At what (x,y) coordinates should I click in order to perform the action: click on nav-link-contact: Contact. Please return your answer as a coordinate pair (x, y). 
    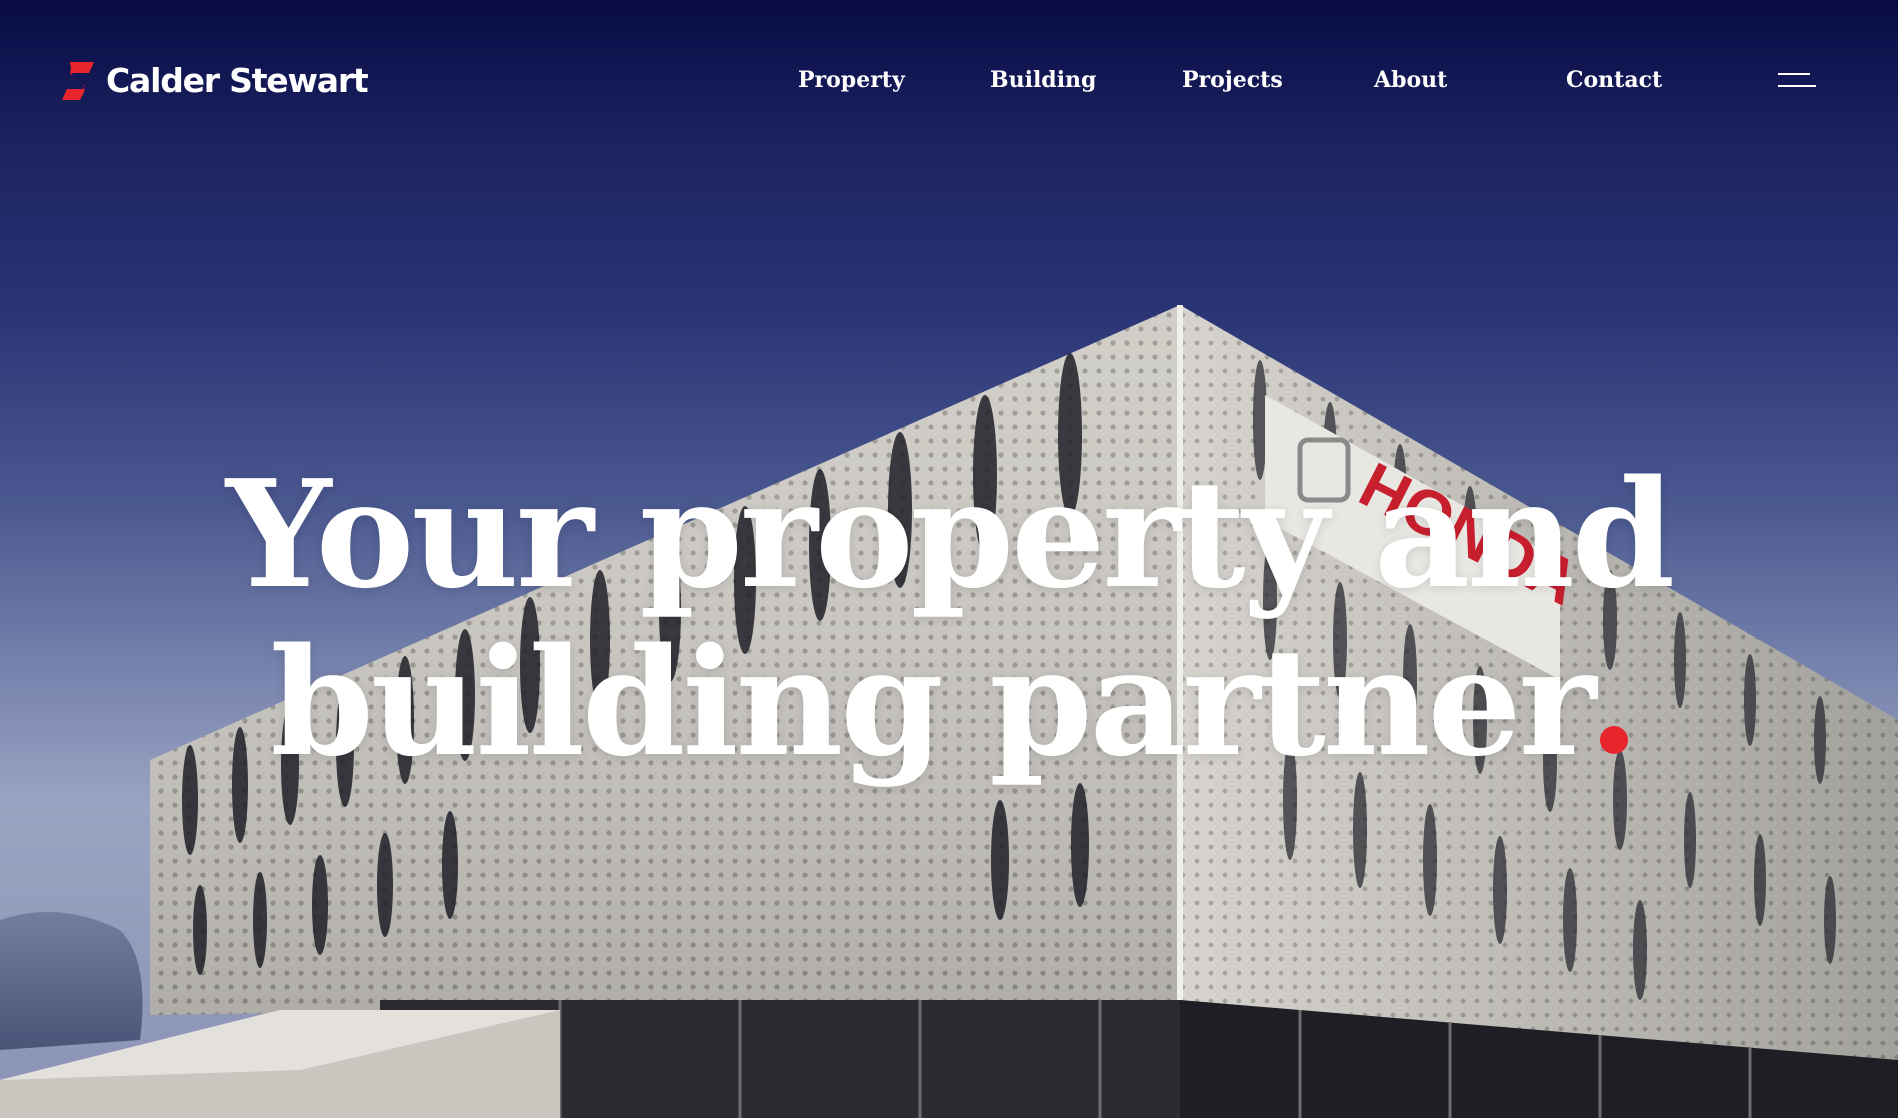
    Looking at the image, I should click on (1614, 80).